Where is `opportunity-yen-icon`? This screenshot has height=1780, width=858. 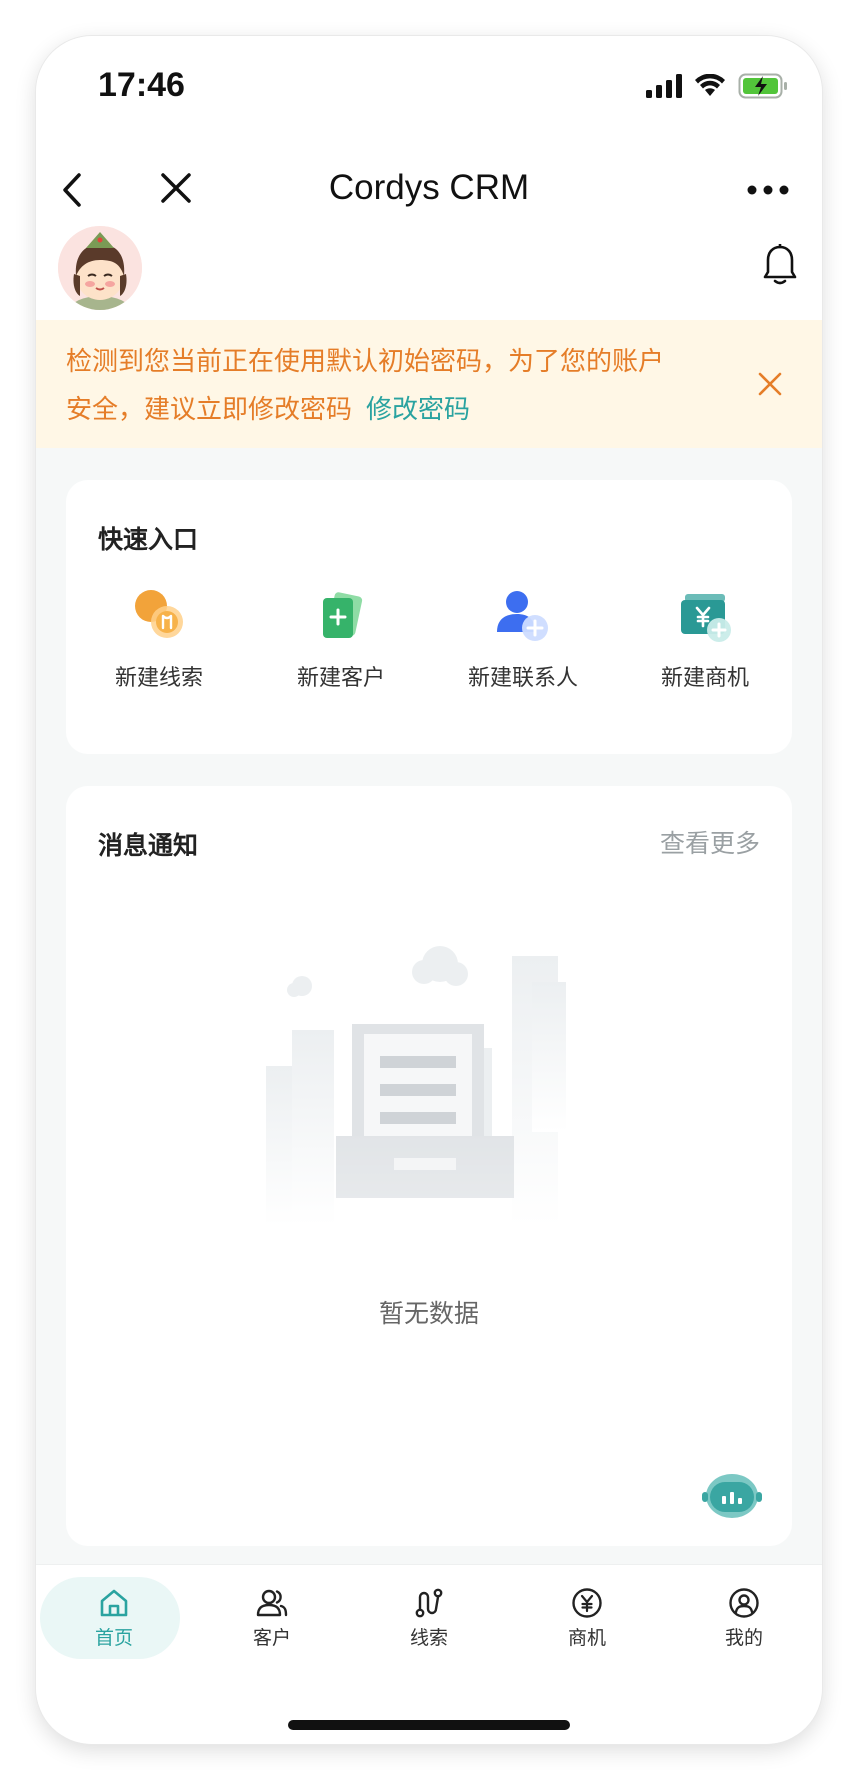
opportunity-yen-icon is located at coordinates (706, 618).